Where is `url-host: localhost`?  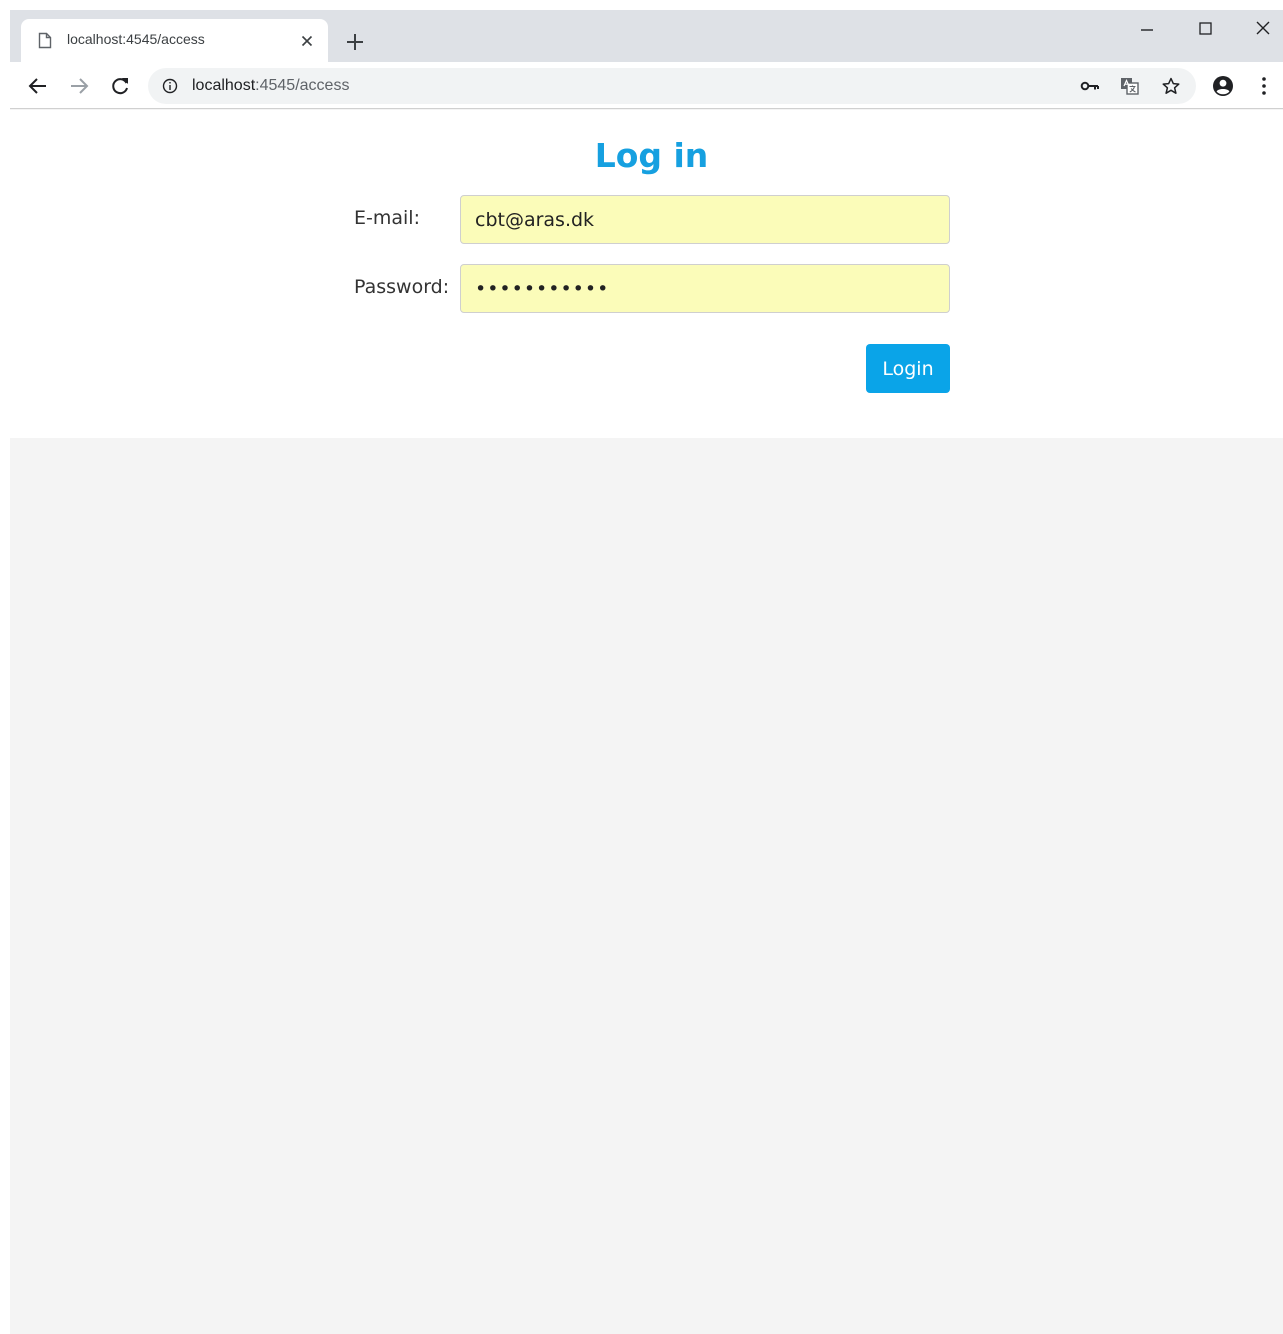 url-host: localhost is located at coordinates (224, 85).